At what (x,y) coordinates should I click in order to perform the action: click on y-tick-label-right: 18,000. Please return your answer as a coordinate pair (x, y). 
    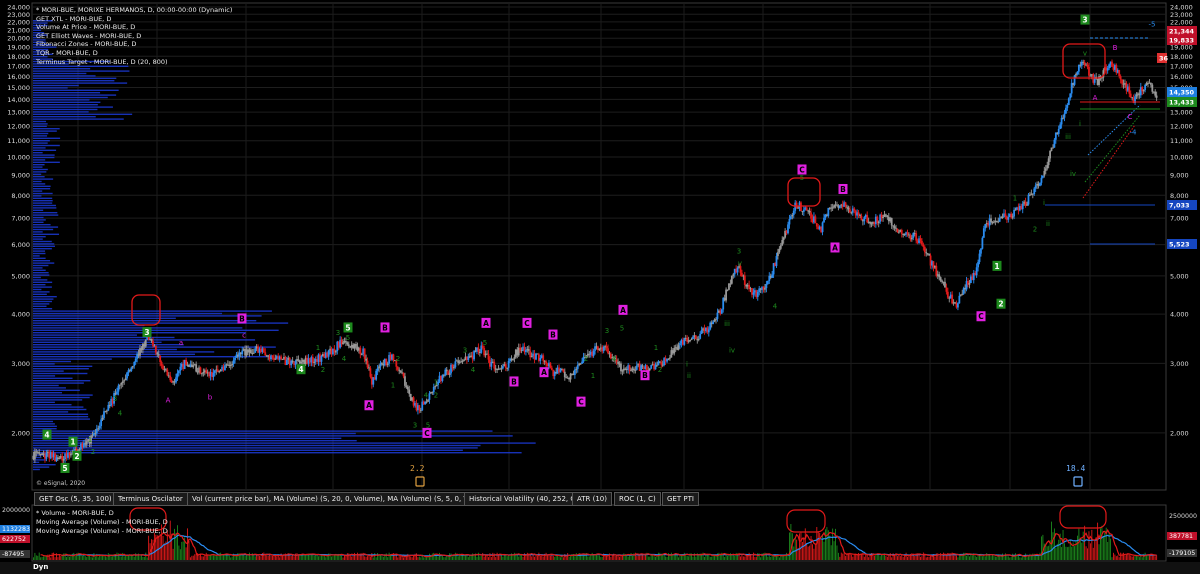
    Looking at the image, I should click on (1181, 57).